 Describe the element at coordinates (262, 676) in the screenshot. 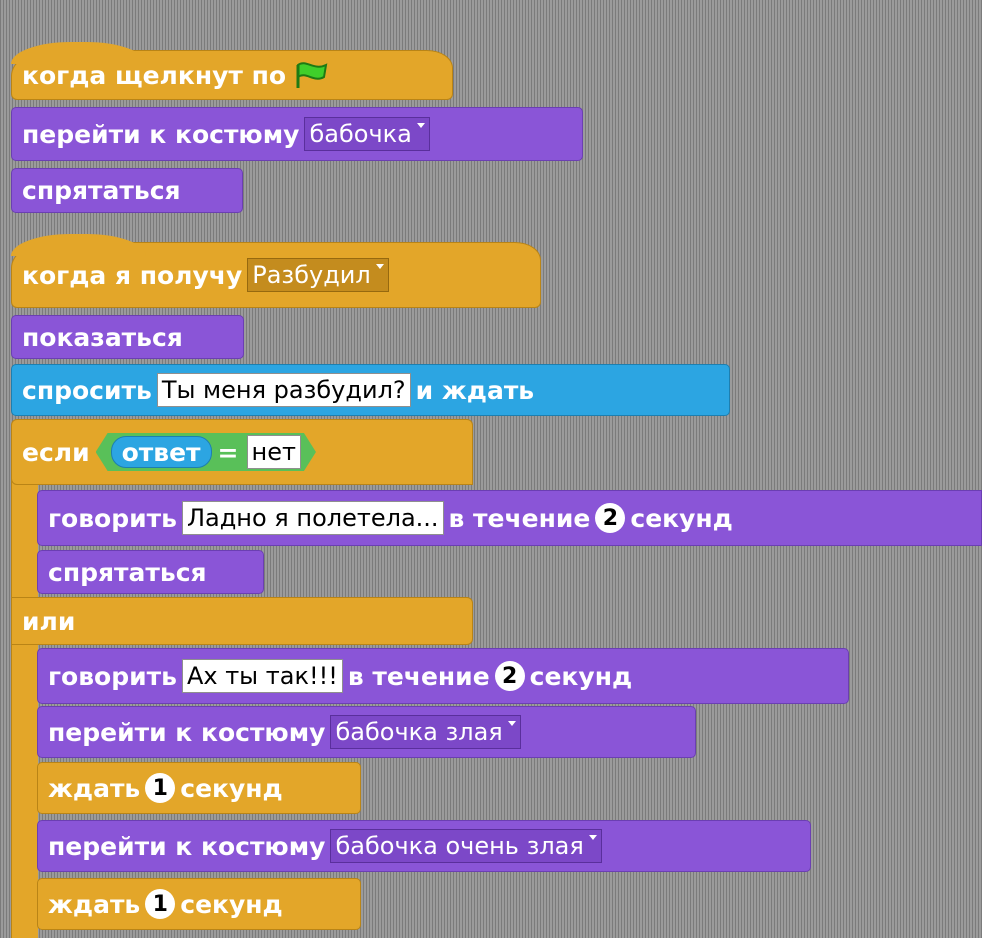

I see `say-text-input: Ах ты так!!!` at that location.